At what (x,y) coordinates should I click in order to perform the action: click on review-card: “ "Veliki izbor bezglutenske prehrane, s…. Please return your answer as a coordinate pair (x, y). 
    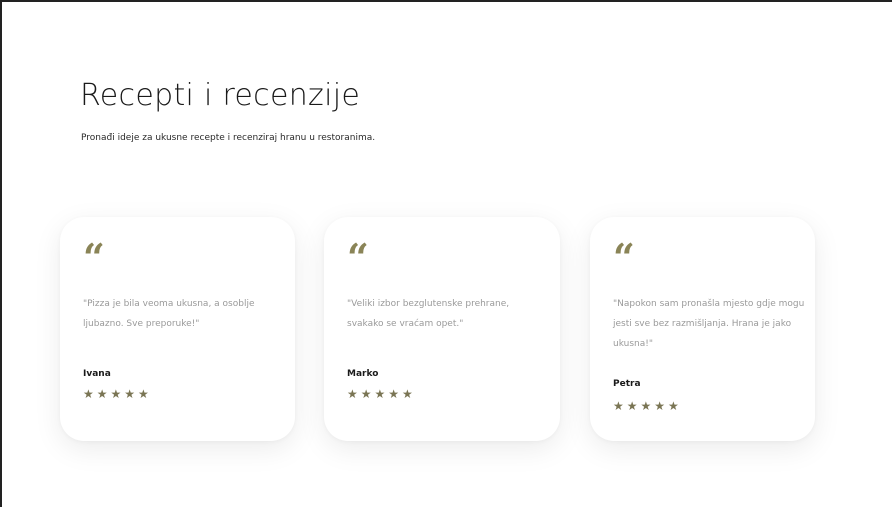
    Looking at the image, I should click on (442, 329).